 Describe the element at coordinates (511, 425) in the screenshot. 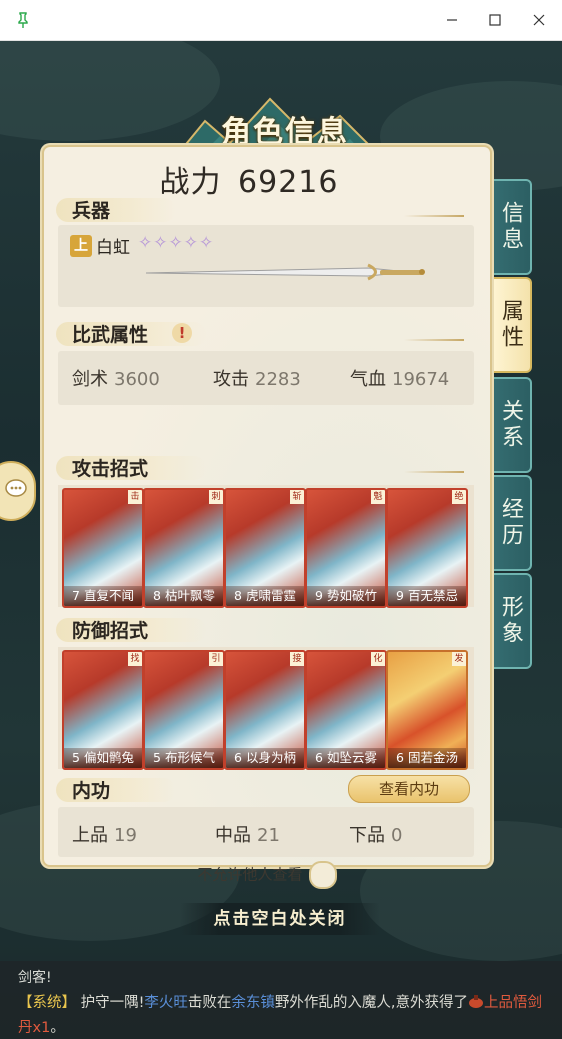

I see `tab-relations: 关系` at that location.